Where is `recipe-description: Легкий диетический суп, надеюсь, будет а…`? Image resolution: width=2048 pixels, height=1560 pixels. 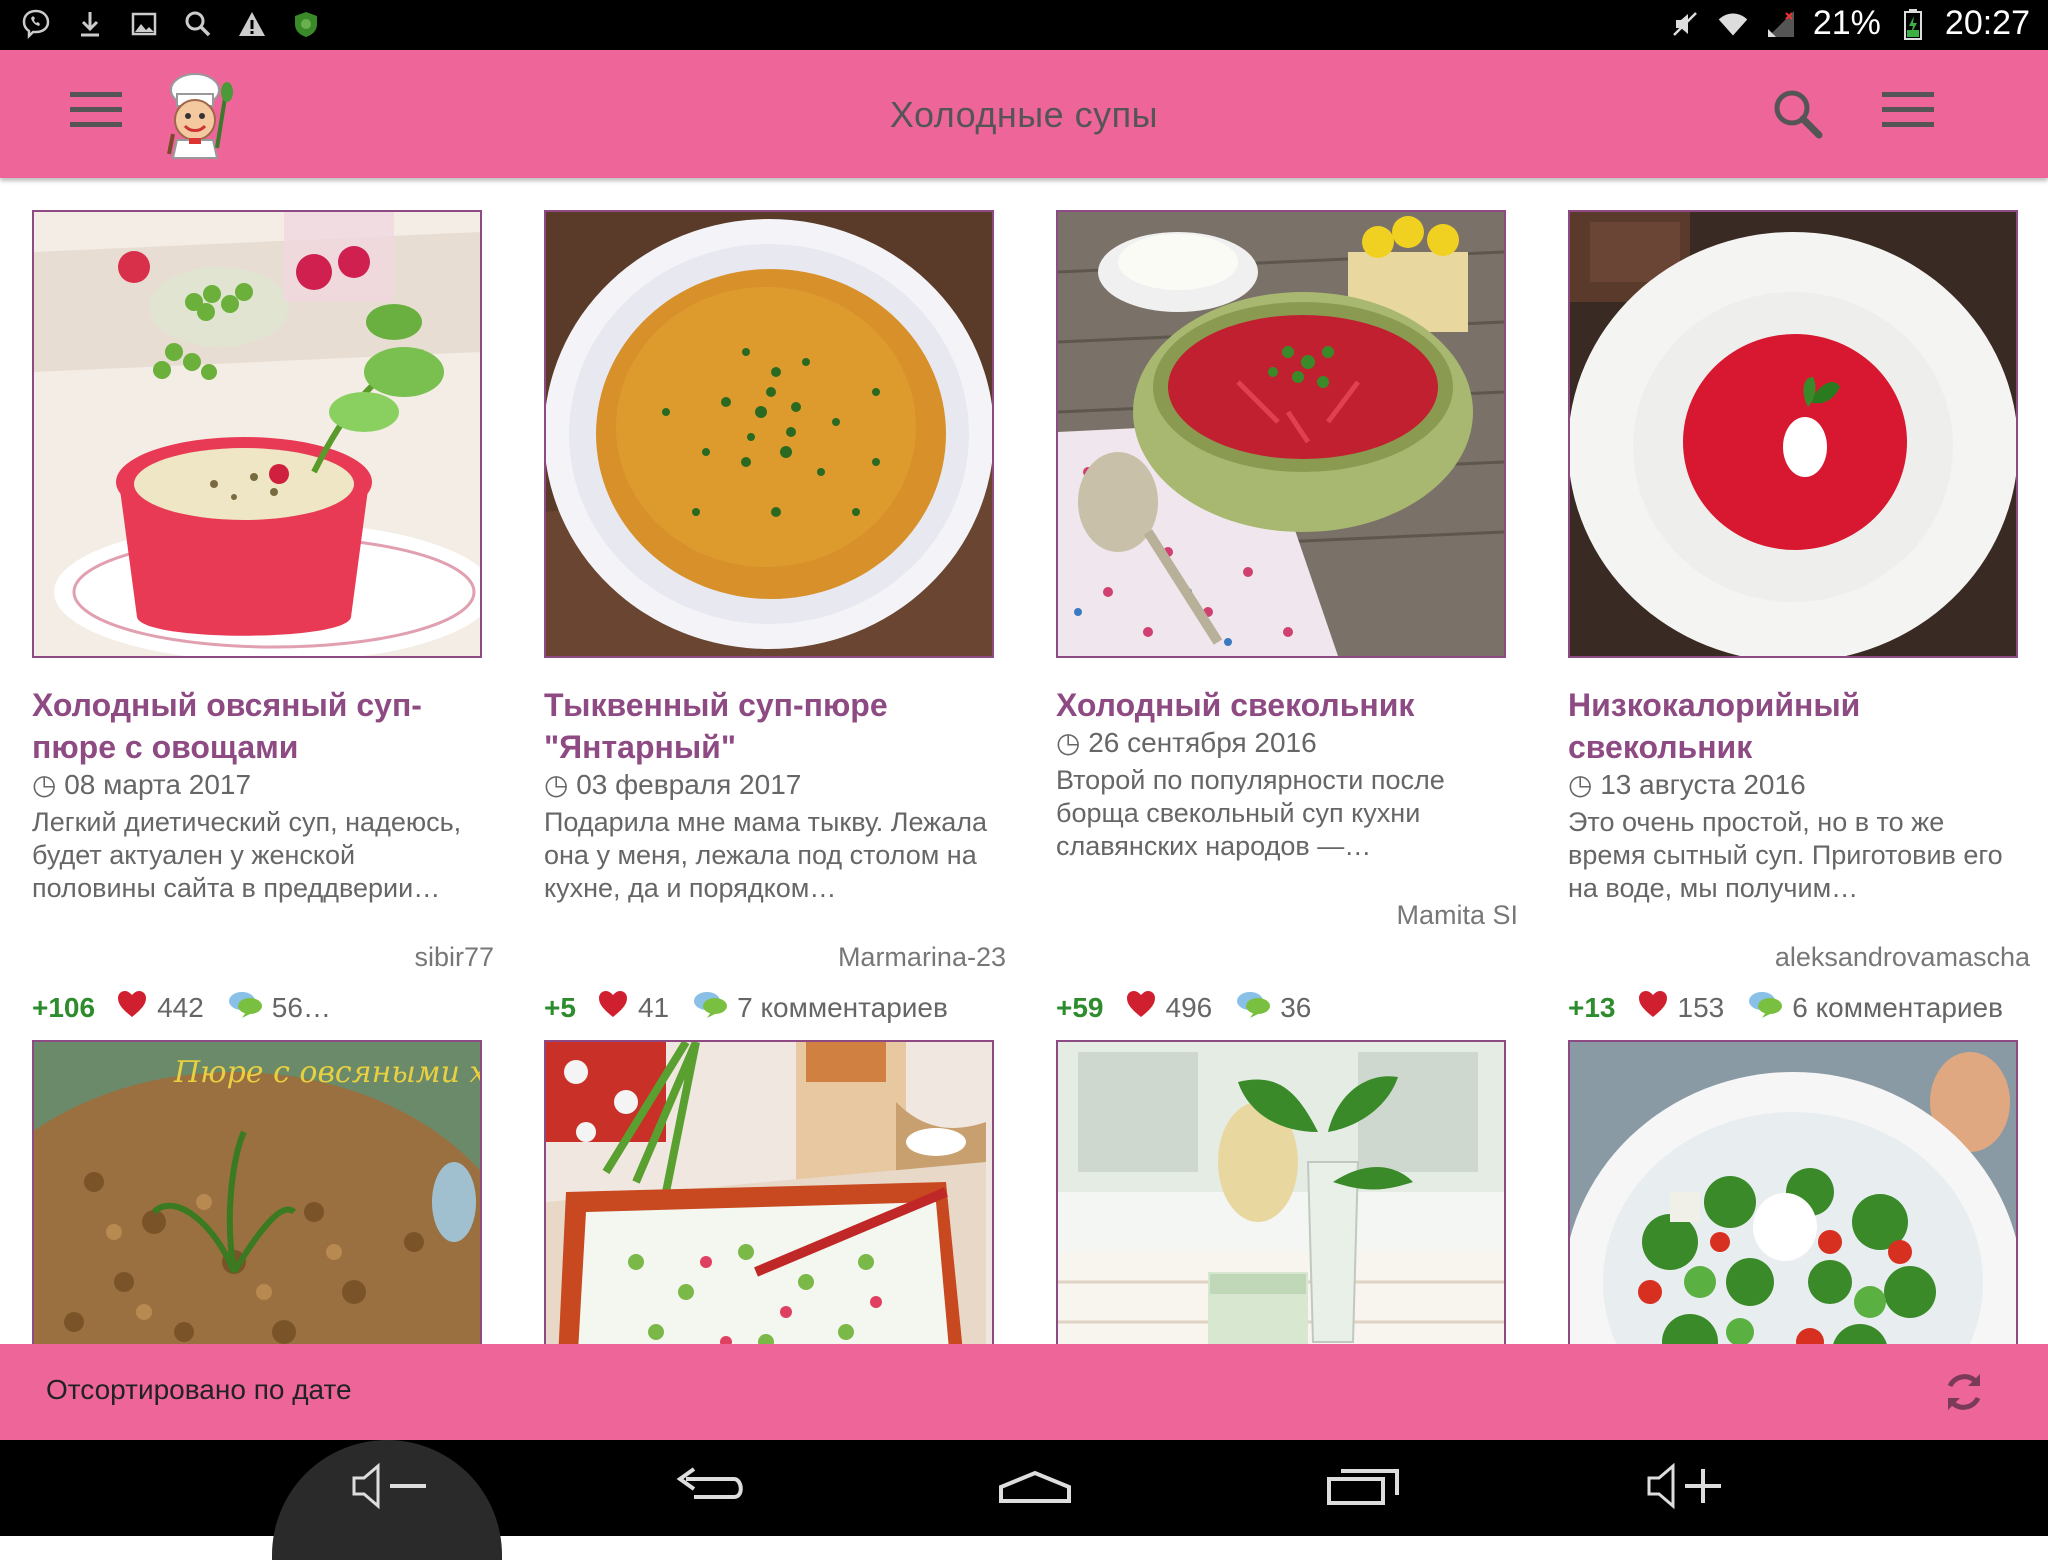 recipe-description: Легкий диетический суп, надеюсь, будет а… is located at coordinates (247, 855).